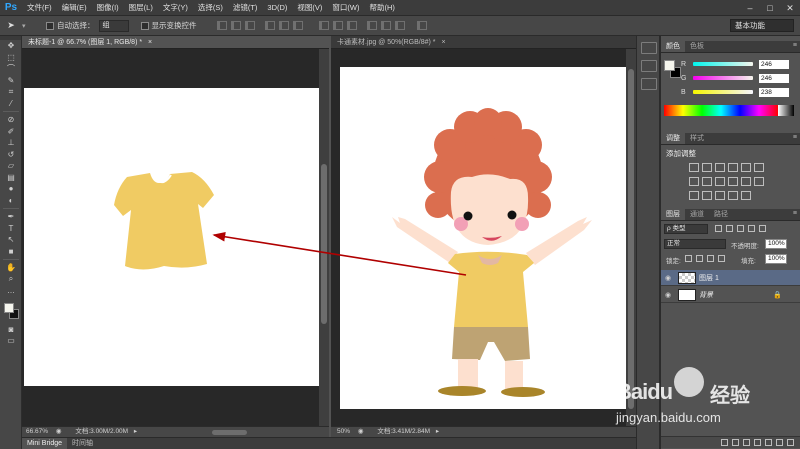 The width and height of the screenshot is (800, 449). I want to click on triangle-down-icon, so click(758, 167).